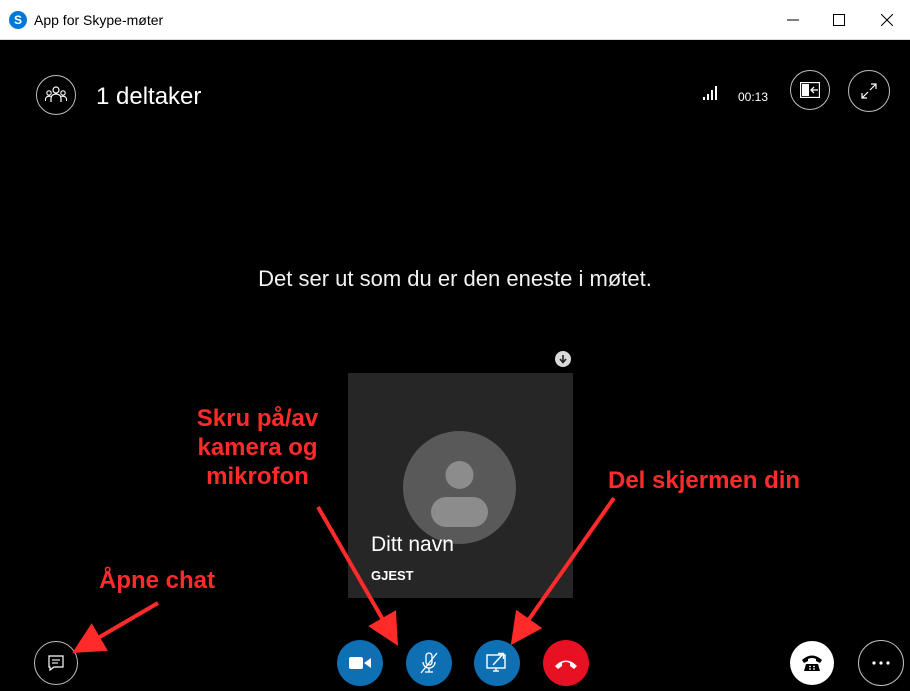 The width and height of the screenshot is (910, 691). What do you see at coordinates (99, 20) in the screenshot?
I see `window-title: App for Skype-møter` at bounding box center [99, 20].